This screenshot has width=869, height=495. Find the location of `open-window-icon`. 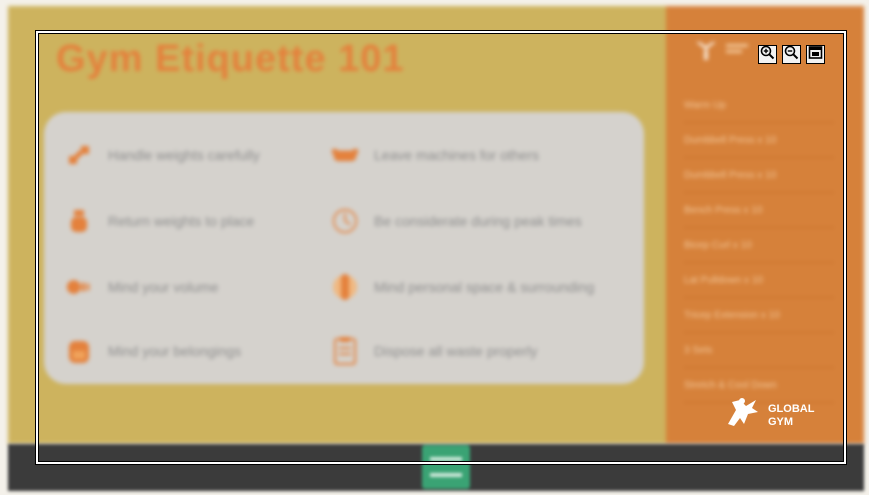

open-window-icon is located at coordinates (815, 55).